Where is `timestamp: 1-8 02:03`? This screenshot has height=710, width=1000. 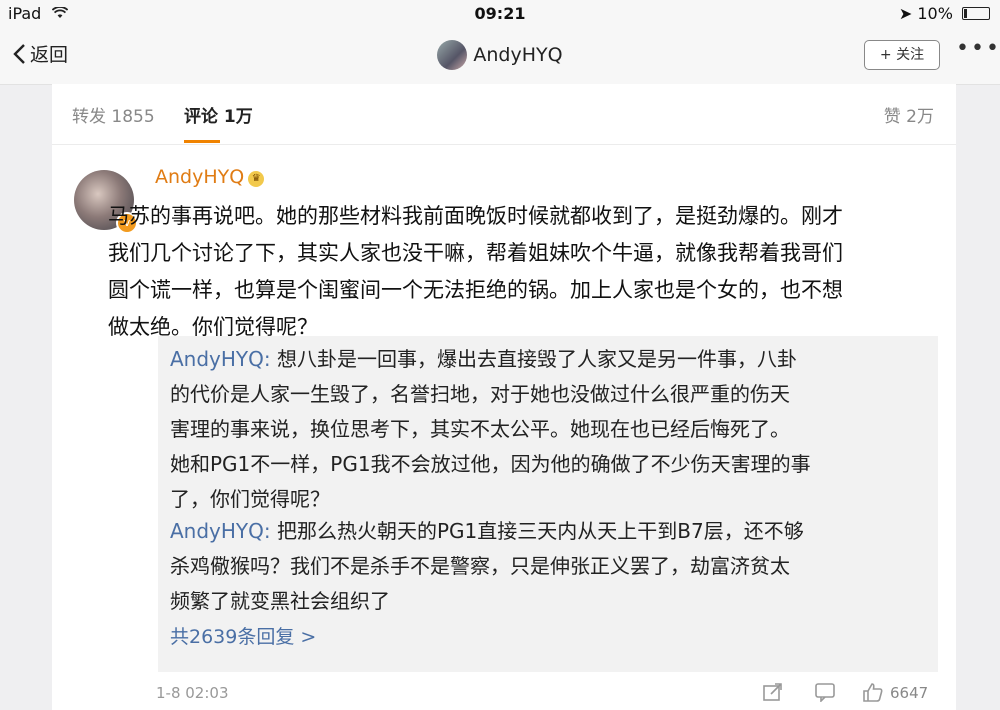 timestamp: 1-8 02:03 is located at coordinates (192, 693).